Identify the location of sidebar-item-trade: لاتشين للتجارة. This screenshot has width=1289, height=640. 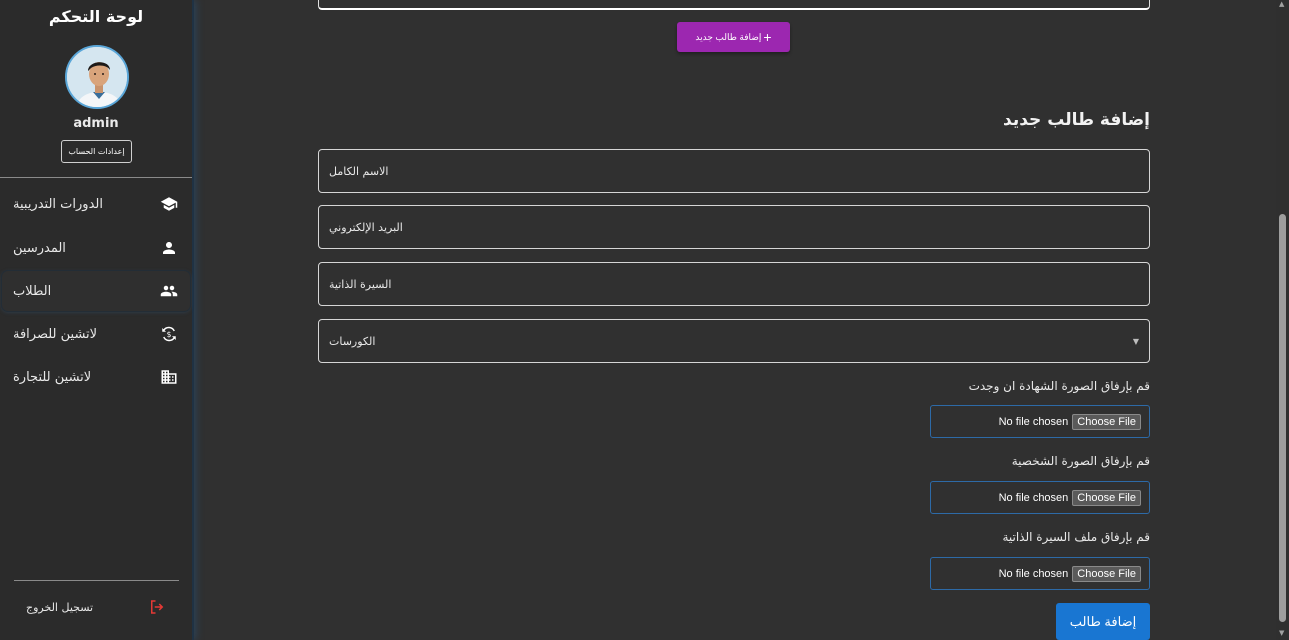
(96, 377).